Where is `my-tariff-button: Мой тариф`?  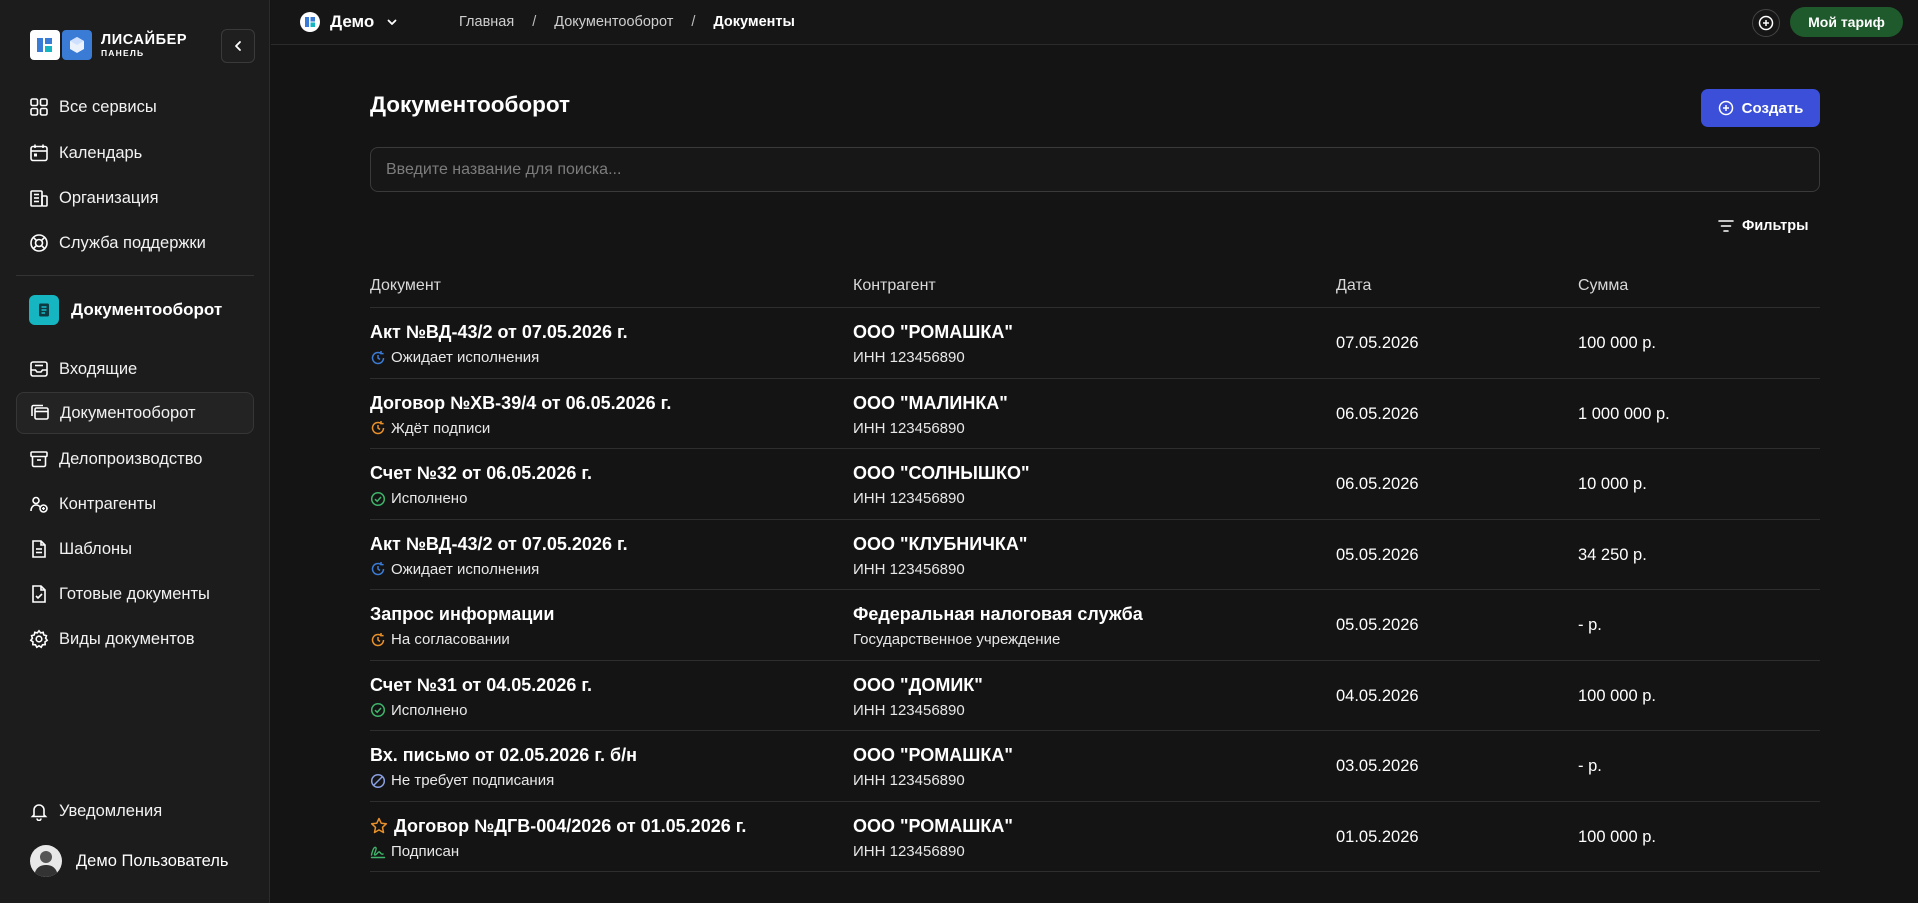 my-tariff-button: Мой тариф is located at coordinates (1846, 22).